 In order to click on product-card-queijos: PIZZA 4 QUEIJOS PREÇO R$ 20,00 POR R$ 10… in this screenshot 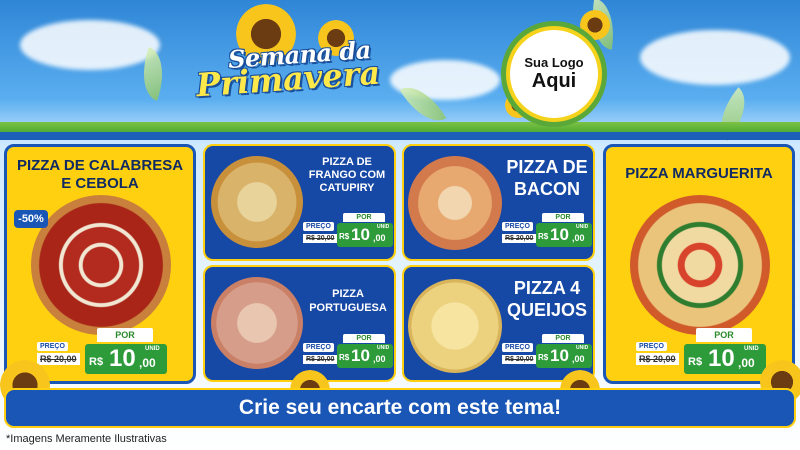, I will do `click(498, 323)`.